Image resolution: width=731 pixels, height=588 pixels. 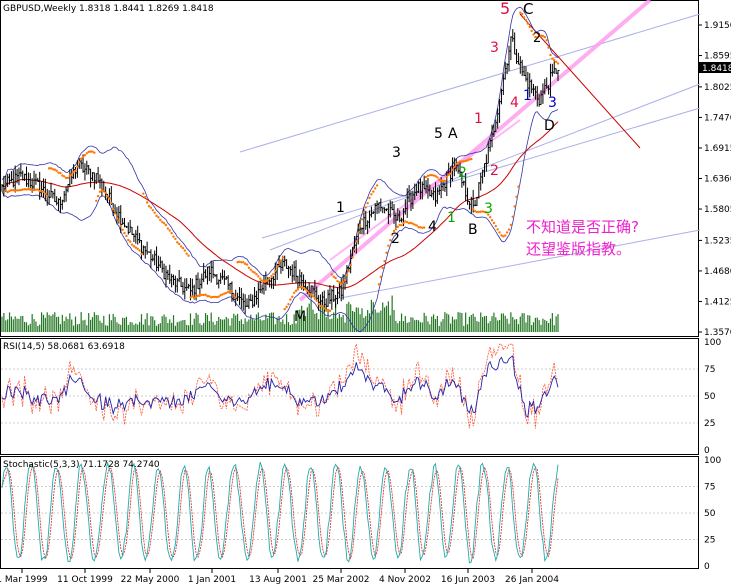 I want to click on wave-label: 2, so click(x=494, y=171).